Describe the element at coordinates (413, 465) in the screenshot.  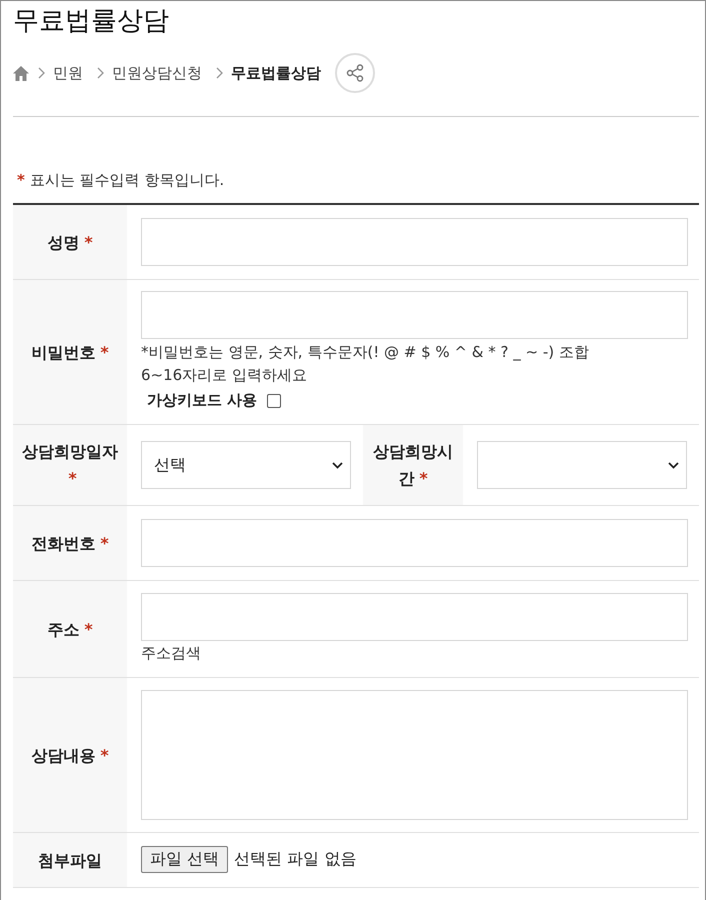
I see `field-label: 상담희망시간 *` at that location.